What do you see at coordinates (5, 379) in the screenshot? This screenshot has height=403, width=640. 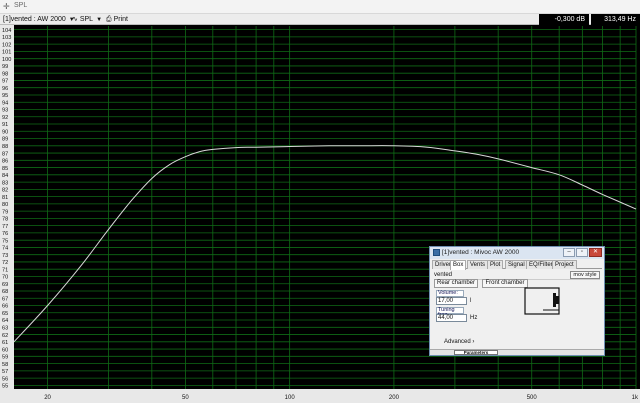 I see `y-tick-label: 56` at bounding box center [5, 379].